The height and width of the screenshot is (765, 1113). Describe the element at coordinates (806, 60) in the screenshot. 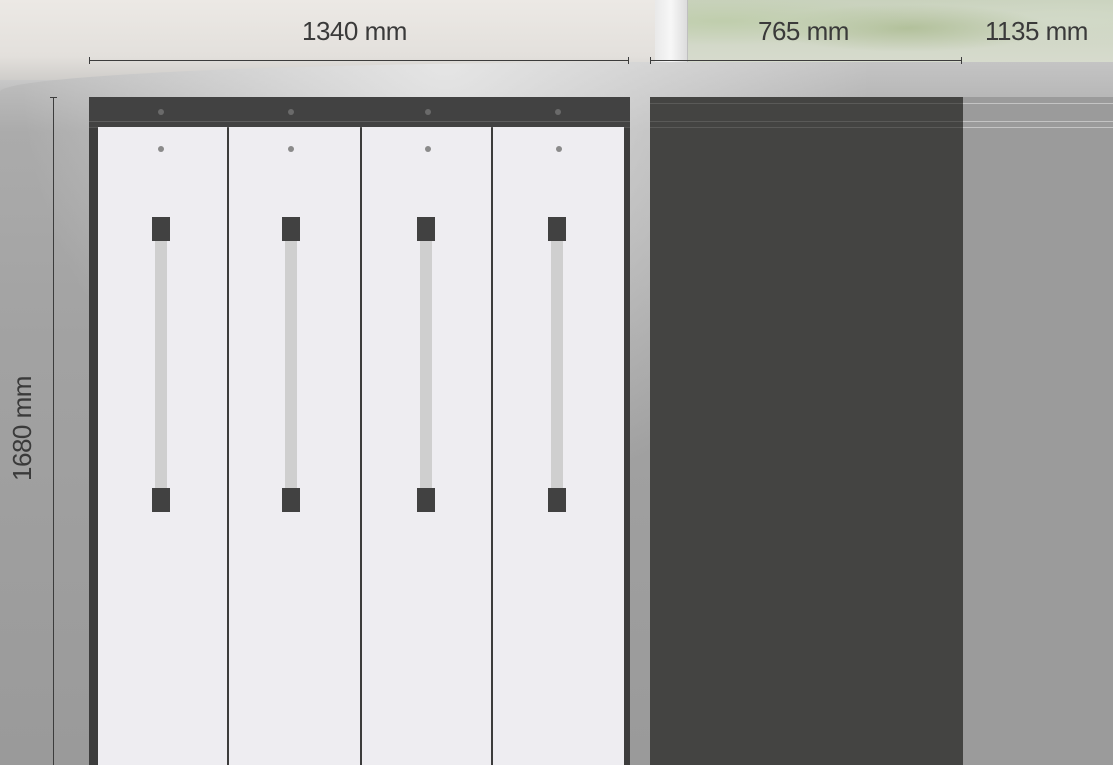

I see `depth-dimension-line` at that location.